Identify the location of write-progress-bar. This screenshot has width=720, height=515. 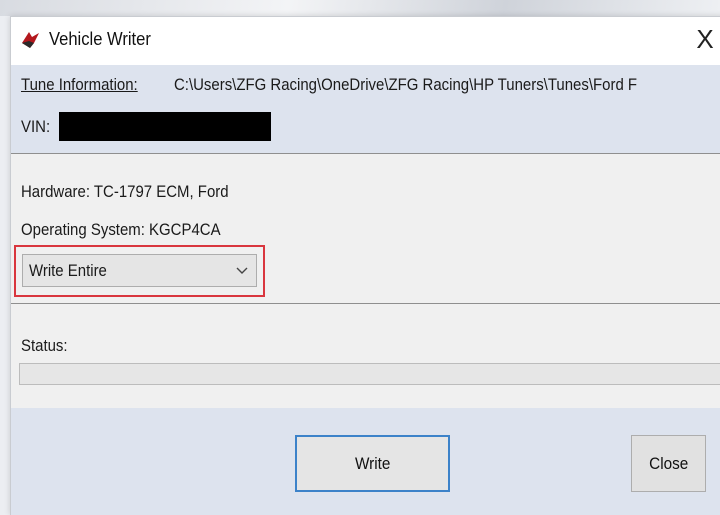
(369, 374).